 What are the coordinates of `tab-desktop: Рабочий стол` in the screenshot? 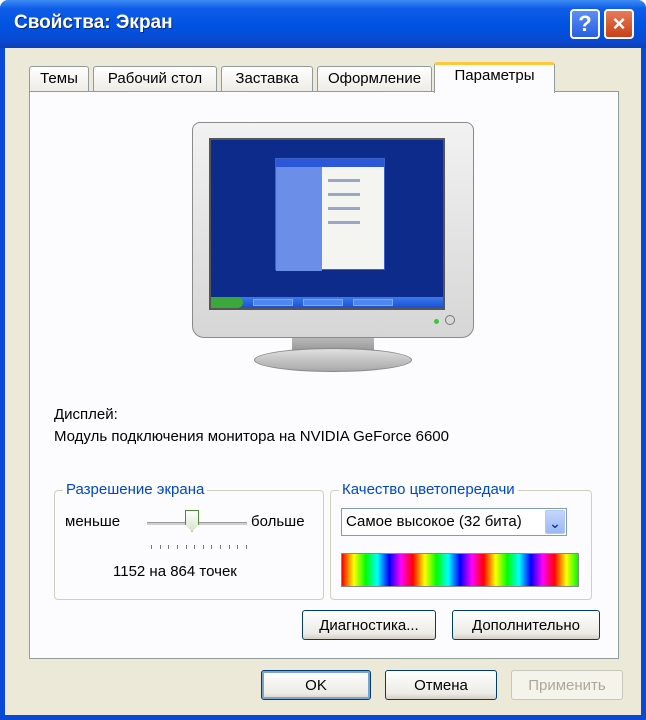 It's located at (155, 79).